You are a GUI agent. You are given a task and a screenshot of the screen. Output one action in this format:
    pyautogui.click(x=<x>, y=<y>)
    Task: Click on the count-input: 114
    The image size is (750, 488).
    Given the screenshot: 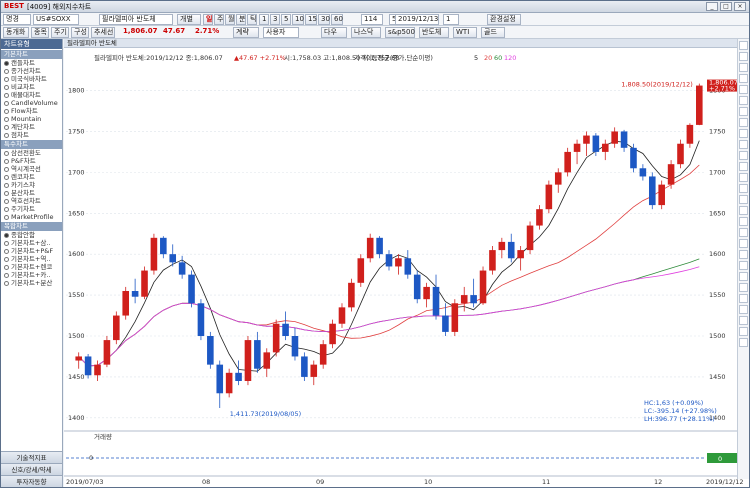 What is the action you would take?
    pyautogui.click(x=372, y=19)
    